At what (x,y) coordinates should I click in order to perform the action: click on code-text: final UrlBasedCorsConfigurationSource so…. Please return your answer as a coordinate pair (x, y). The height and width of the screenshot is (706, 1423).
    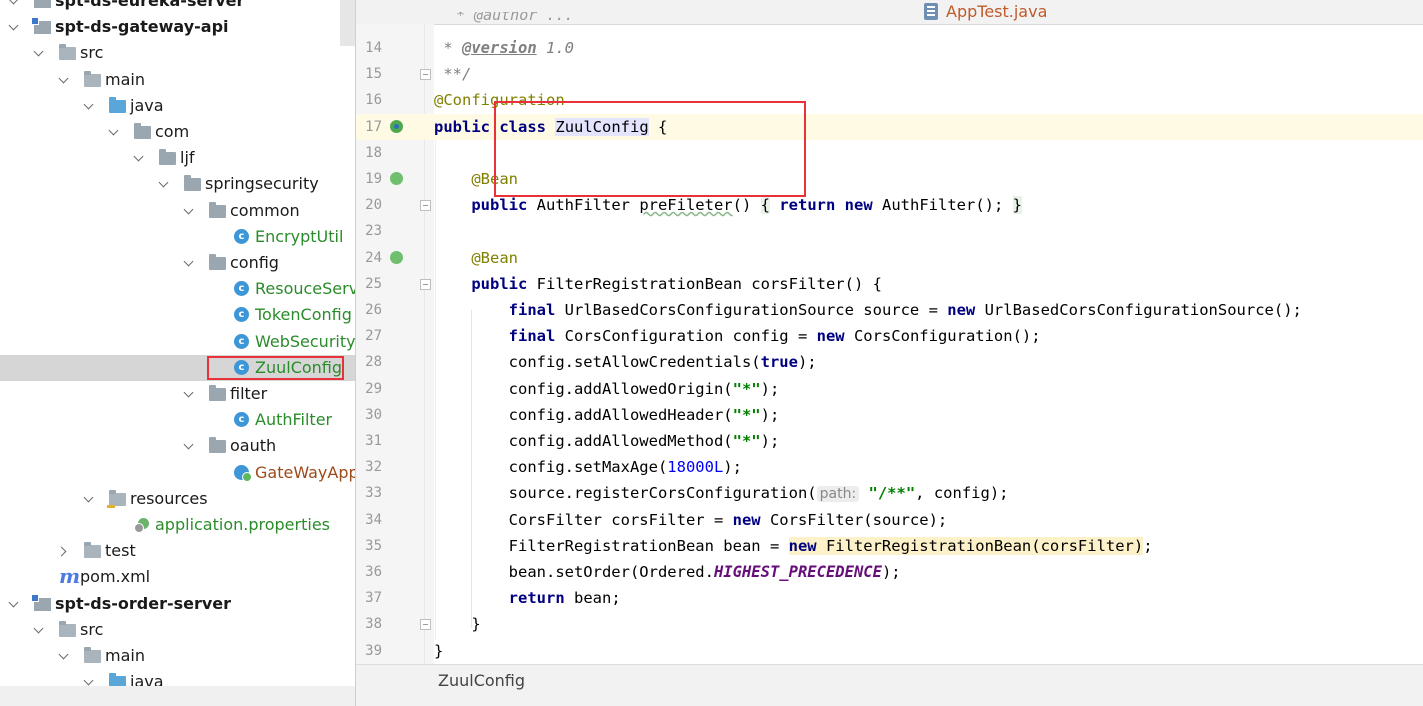
    Looking at the image, I should click on (868, 310).